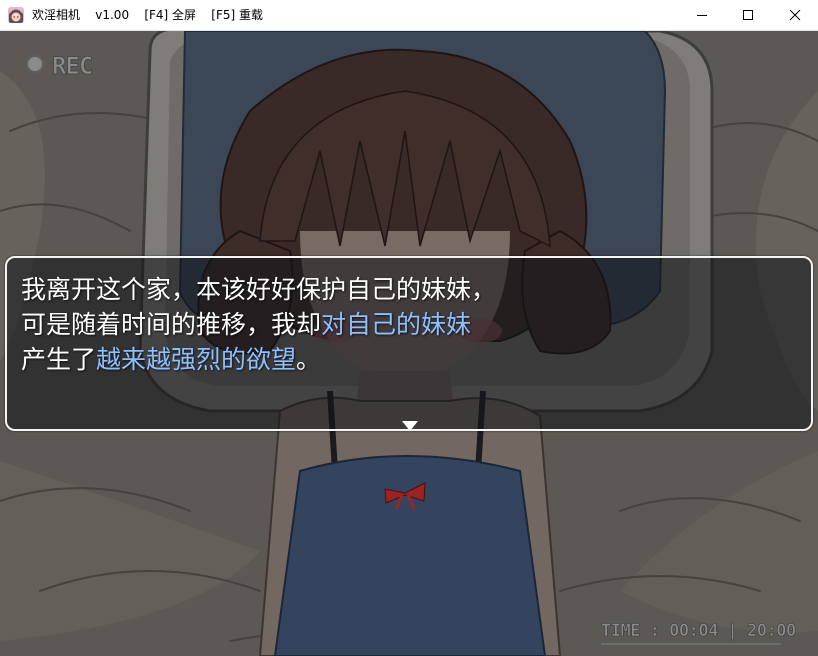  I want to click on triangle-down-icon, so click(410, 426).